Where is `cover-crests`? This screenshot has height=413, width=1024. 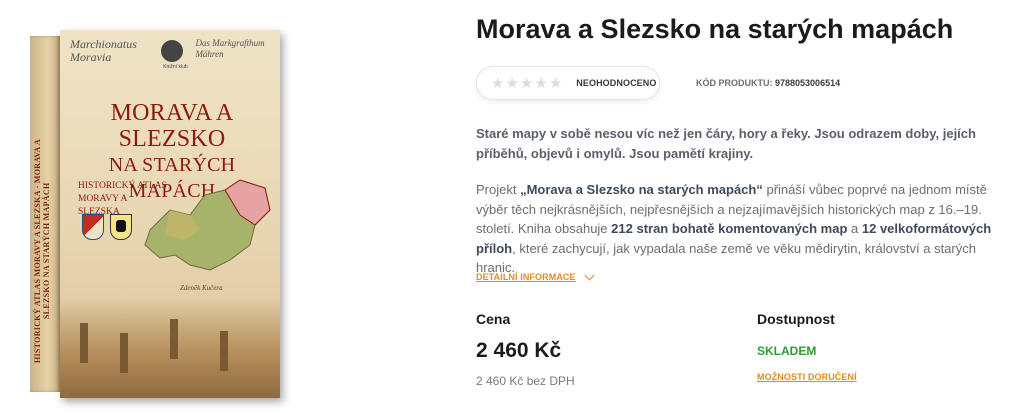 cover-crests is located at coordinates (107, 227).